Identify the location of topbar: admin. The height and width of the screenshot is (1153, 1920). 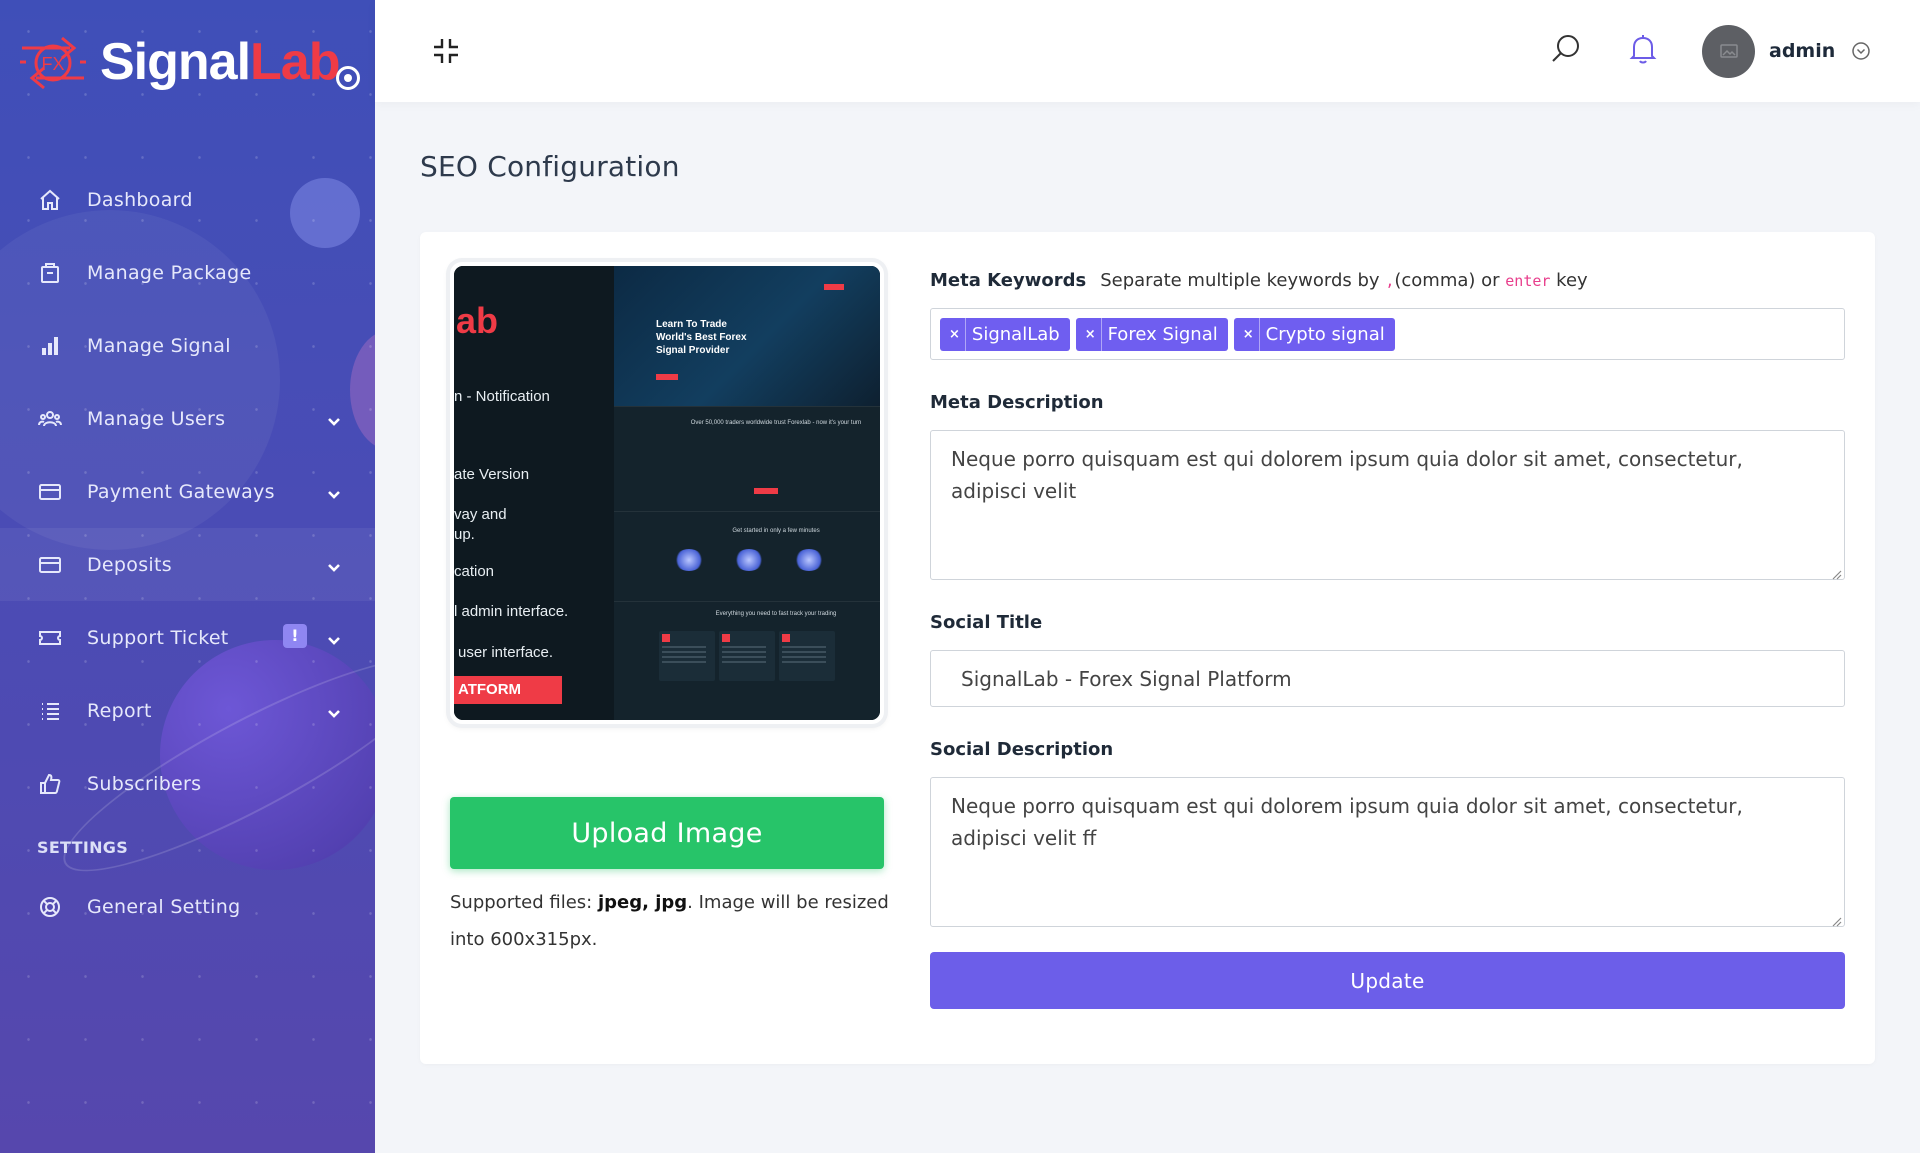
(1147, 51).